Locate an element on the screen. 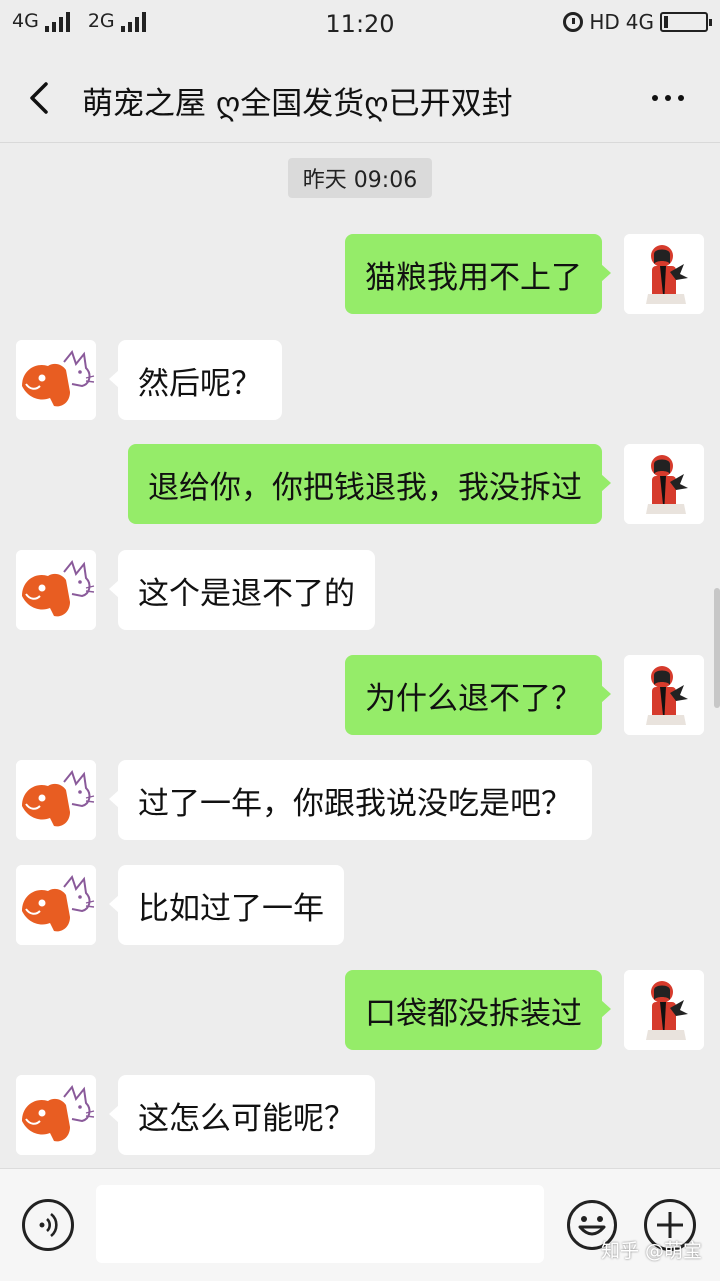 The image size is (720, 1281). chat-scrollbar is located at coordinates (717, 648).